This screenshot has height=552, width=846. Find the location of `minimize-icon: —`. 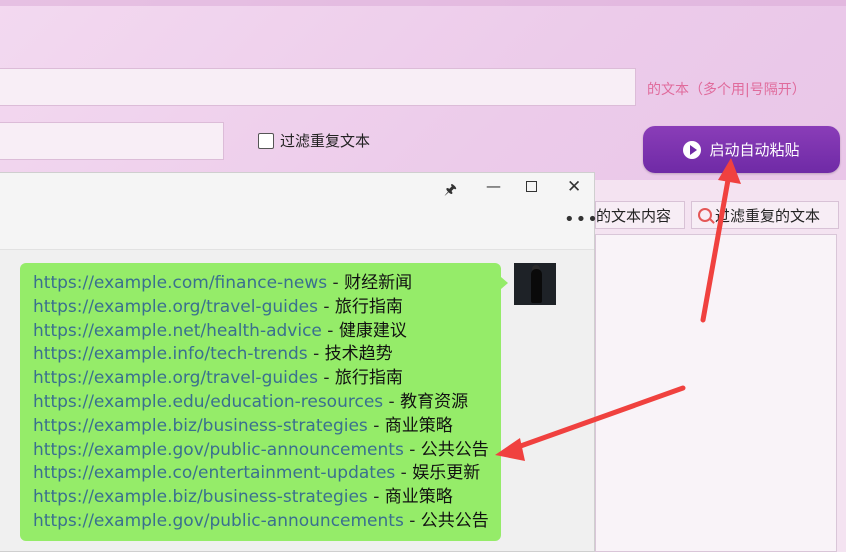

minimize-icon: — is located at coordinates (493, 186).